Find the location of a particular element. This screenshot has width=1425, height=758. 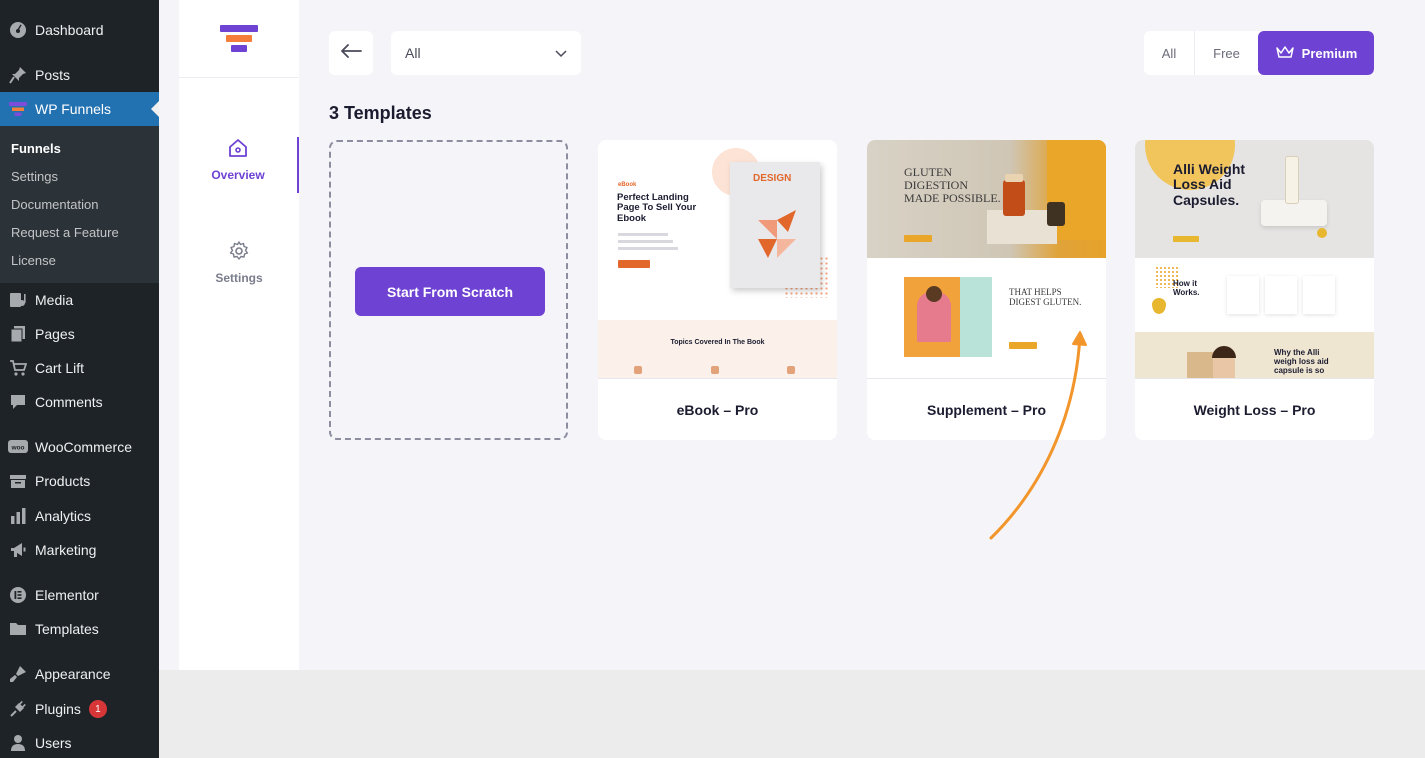

menu-label: Templates is located at coordinates (67, 629).